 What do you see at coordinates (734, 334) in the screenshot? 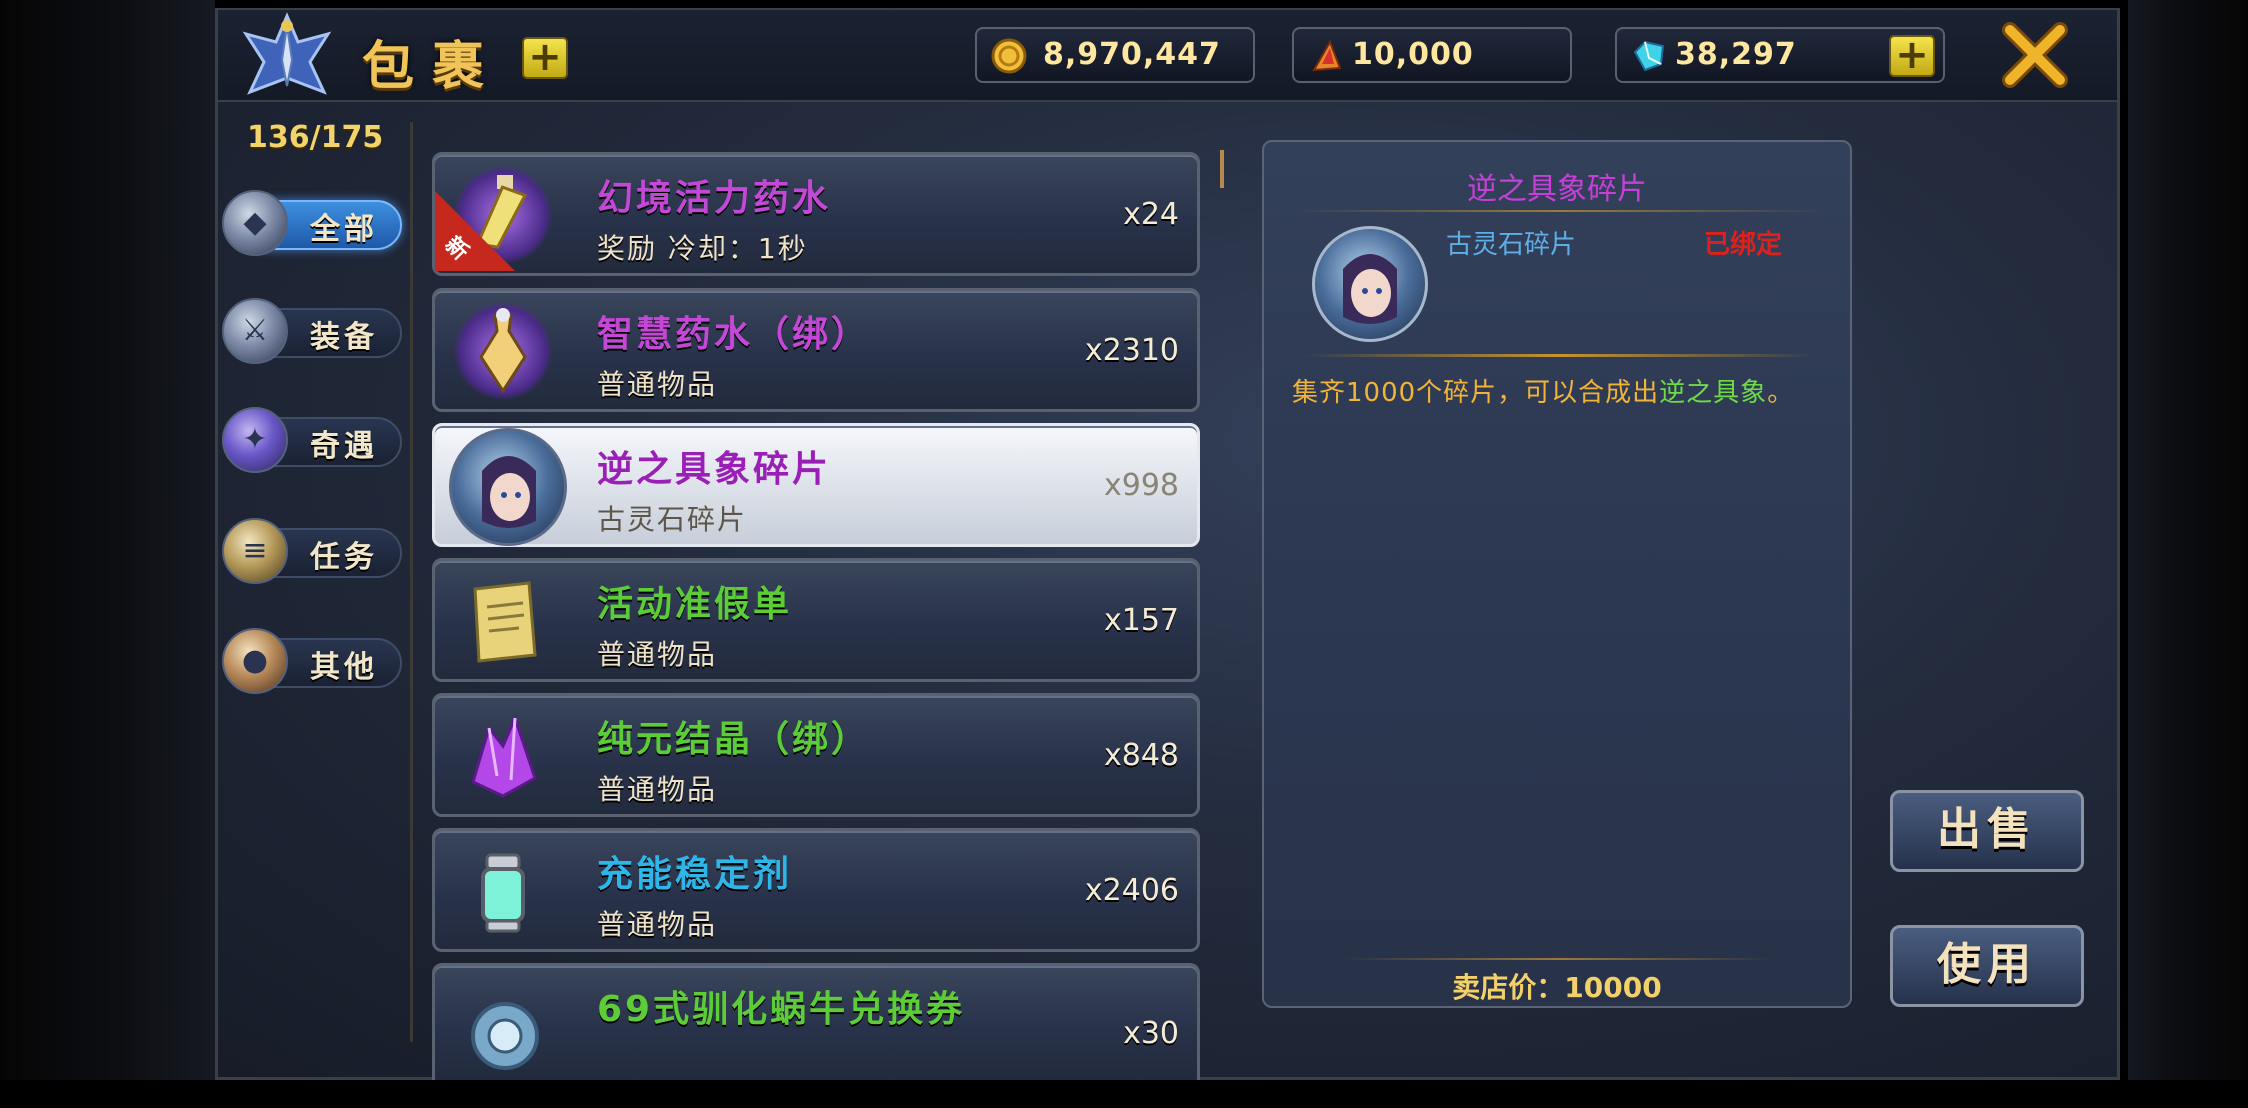
I see `item-name: 智慧药水（绑）` at bounding box center [734, 334].